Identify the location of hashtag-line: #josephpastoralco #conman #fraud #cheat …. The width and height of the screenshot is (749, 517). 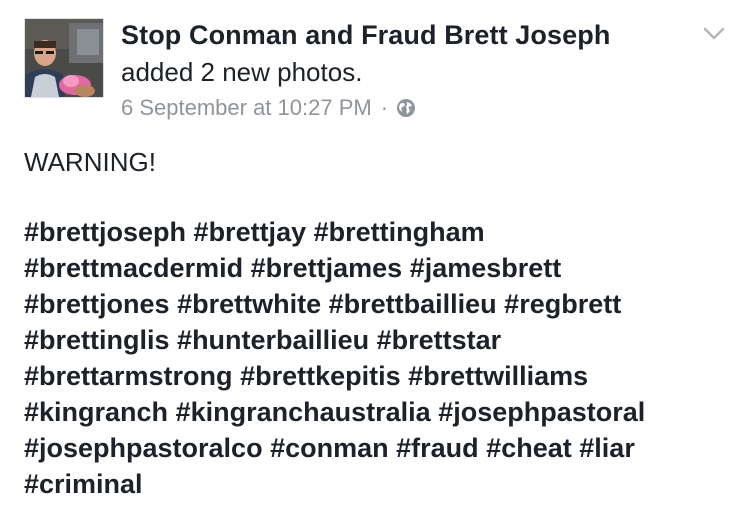
(334, 448).